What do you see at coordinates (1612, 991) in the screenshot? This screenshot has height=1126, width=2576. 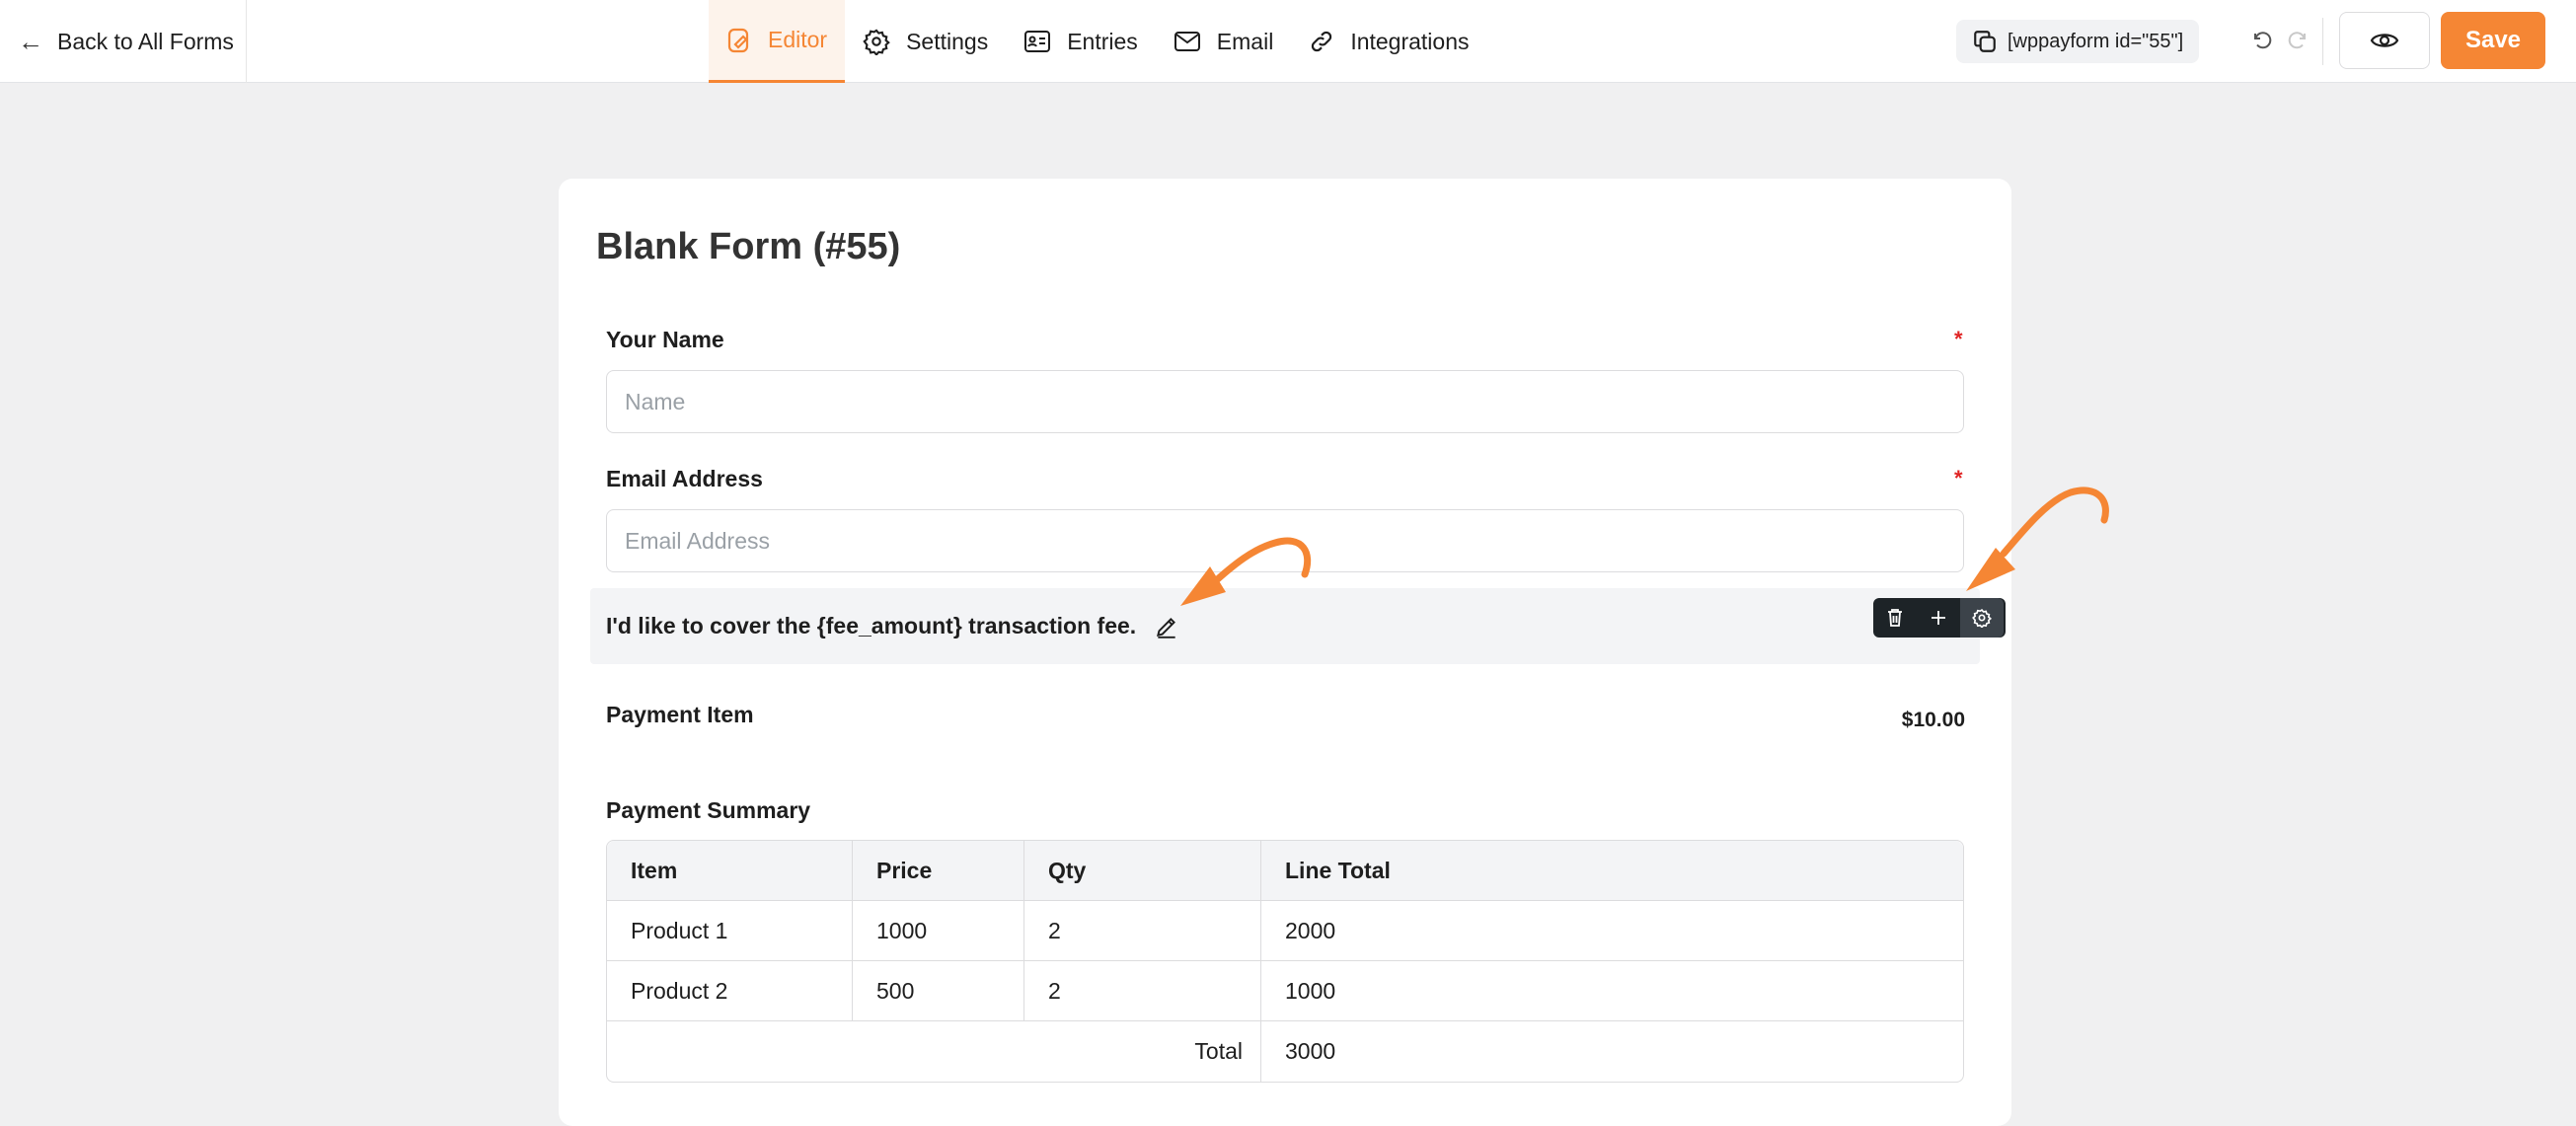 I see `cell-line-total: 1000` at bounding box center [1612, 991].